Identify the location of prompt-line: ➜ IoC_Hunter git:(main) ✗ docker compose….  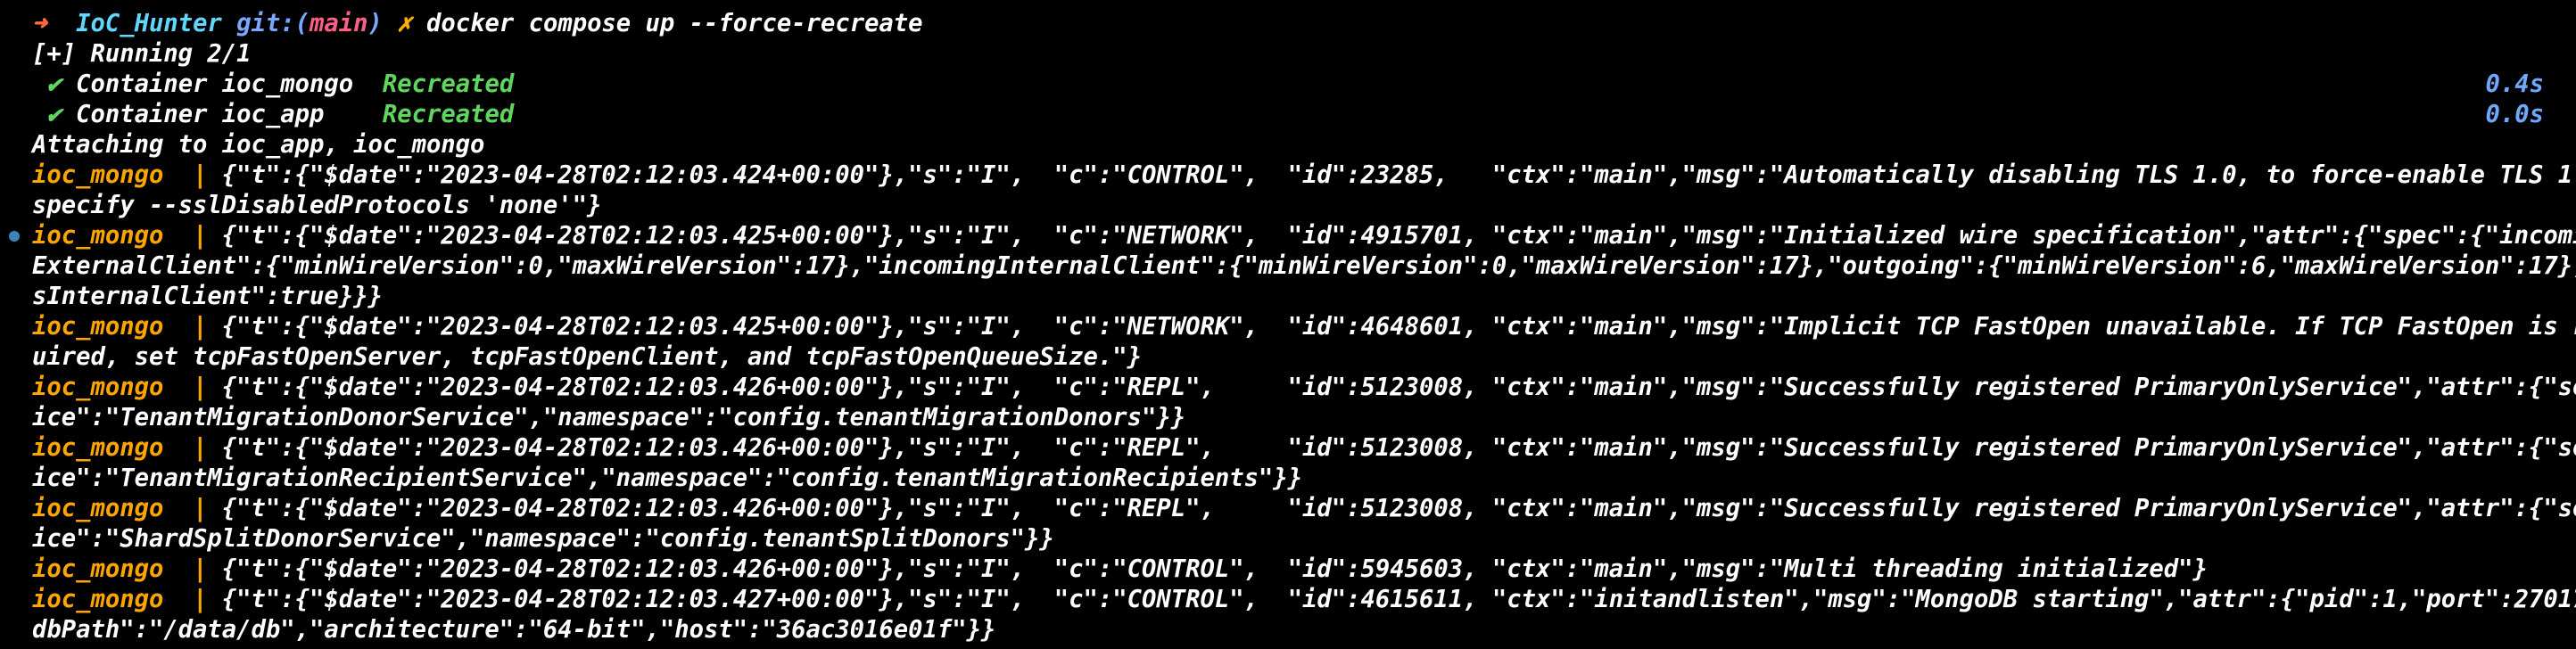
(1288, 24).